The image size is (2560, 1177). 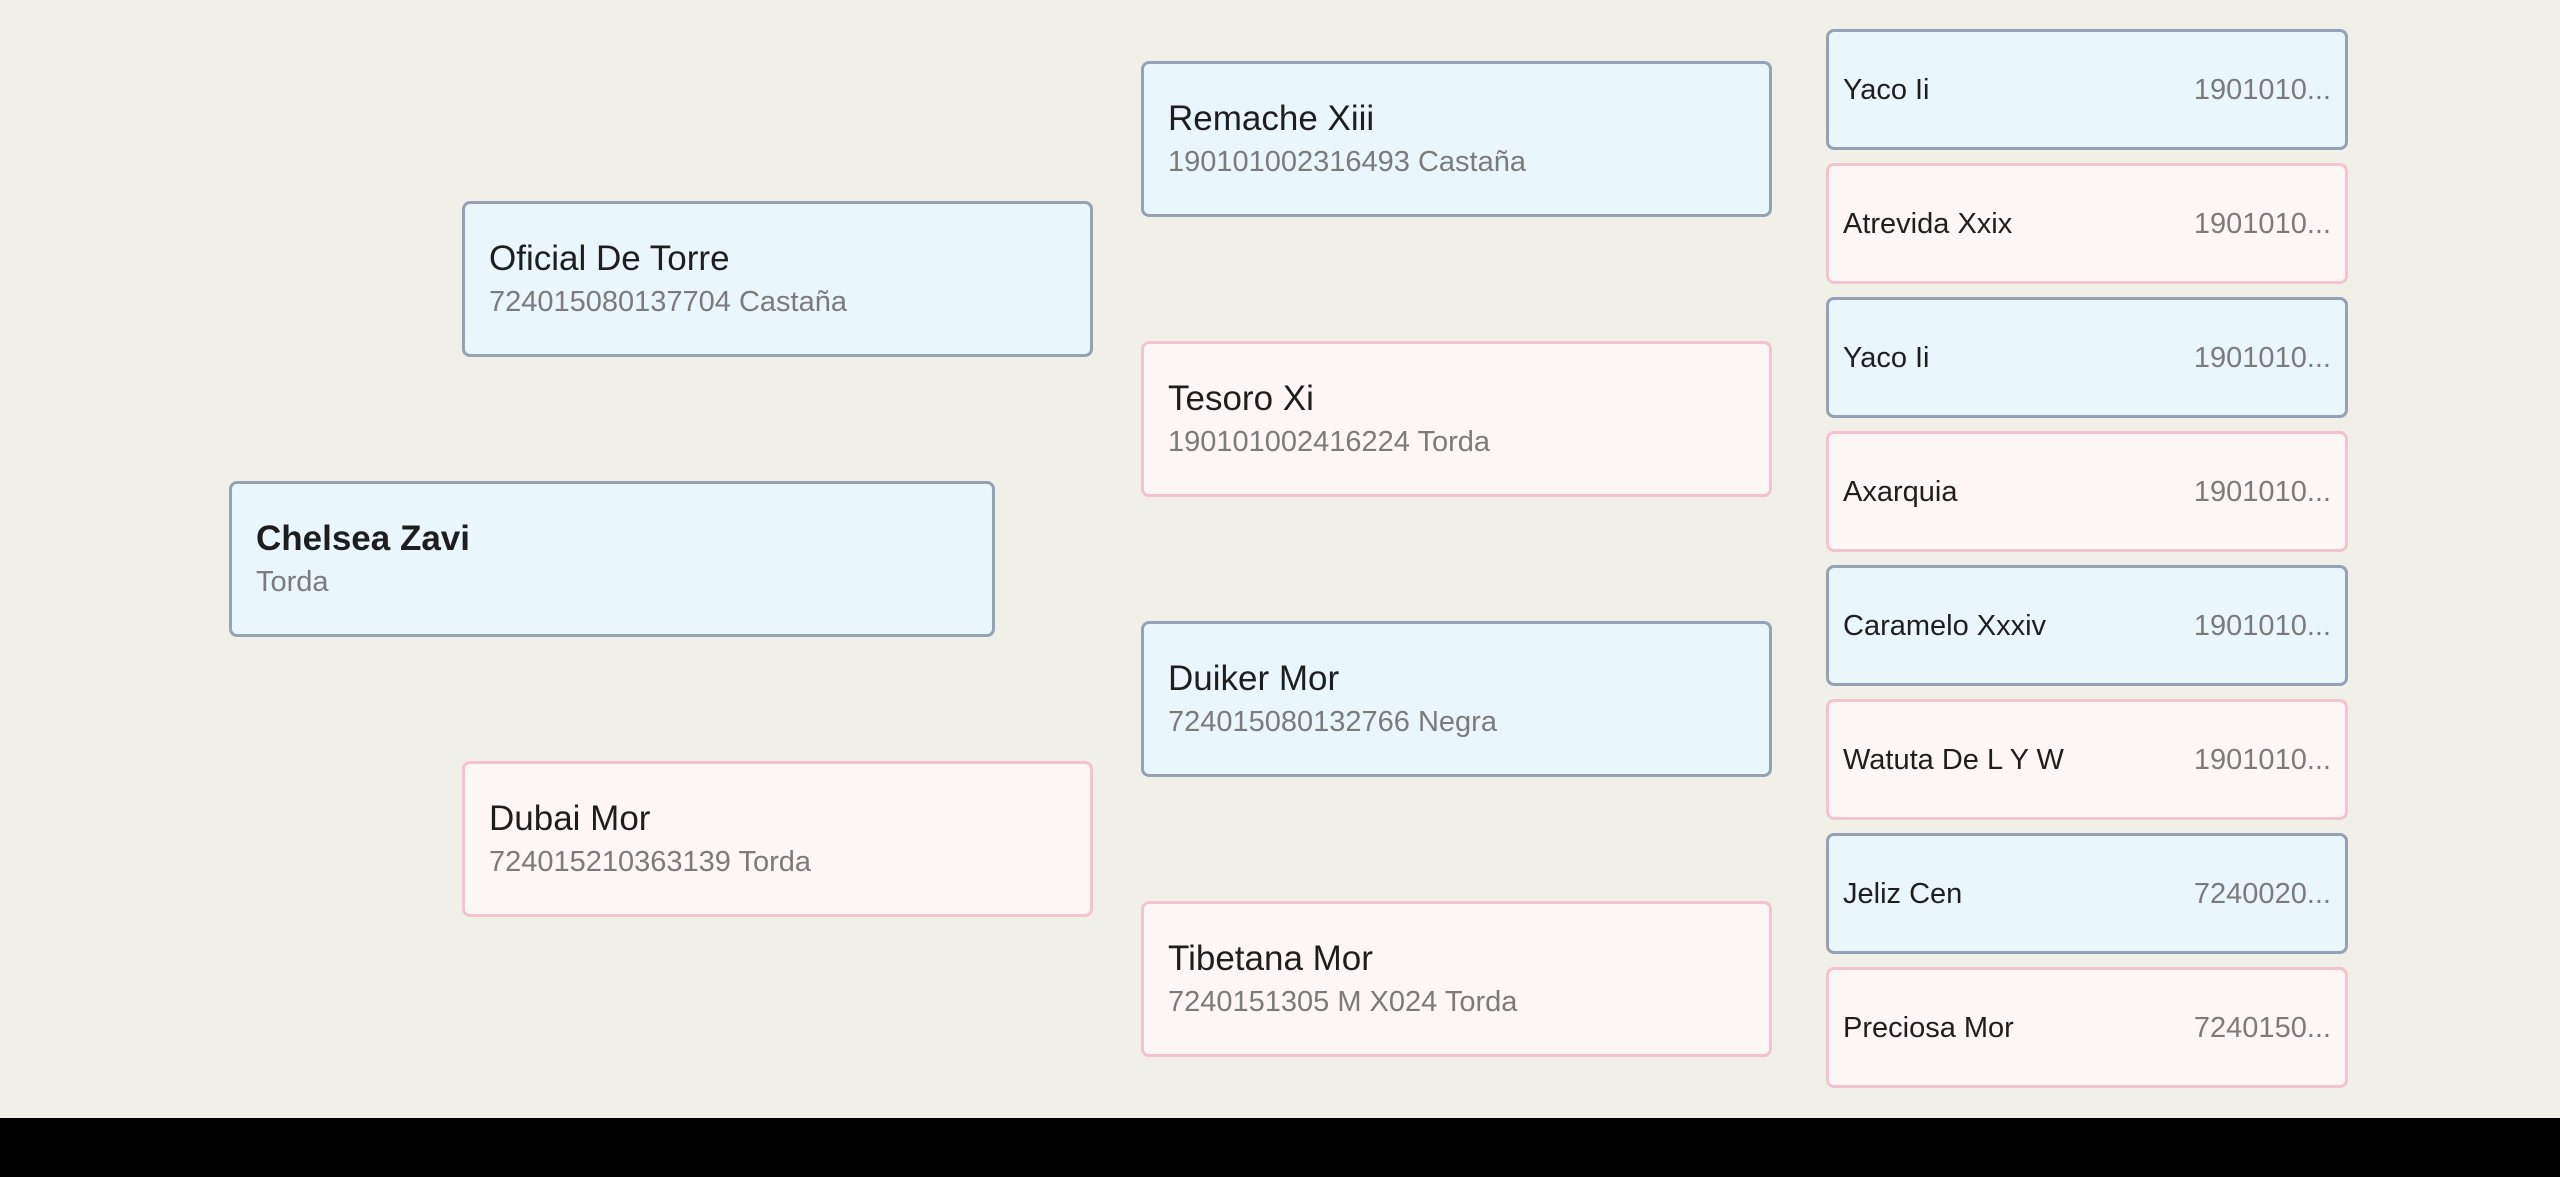 I want to click on bottom-bar, so click(x=1280, y=1147).